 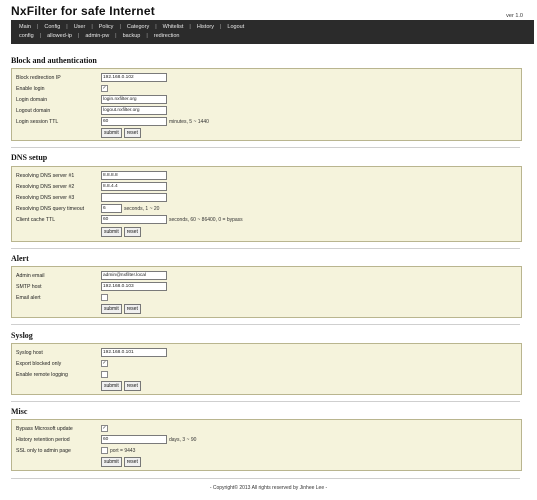 I want to click on field-label: Resolving DNS server #3, so click(x=45, y=197).